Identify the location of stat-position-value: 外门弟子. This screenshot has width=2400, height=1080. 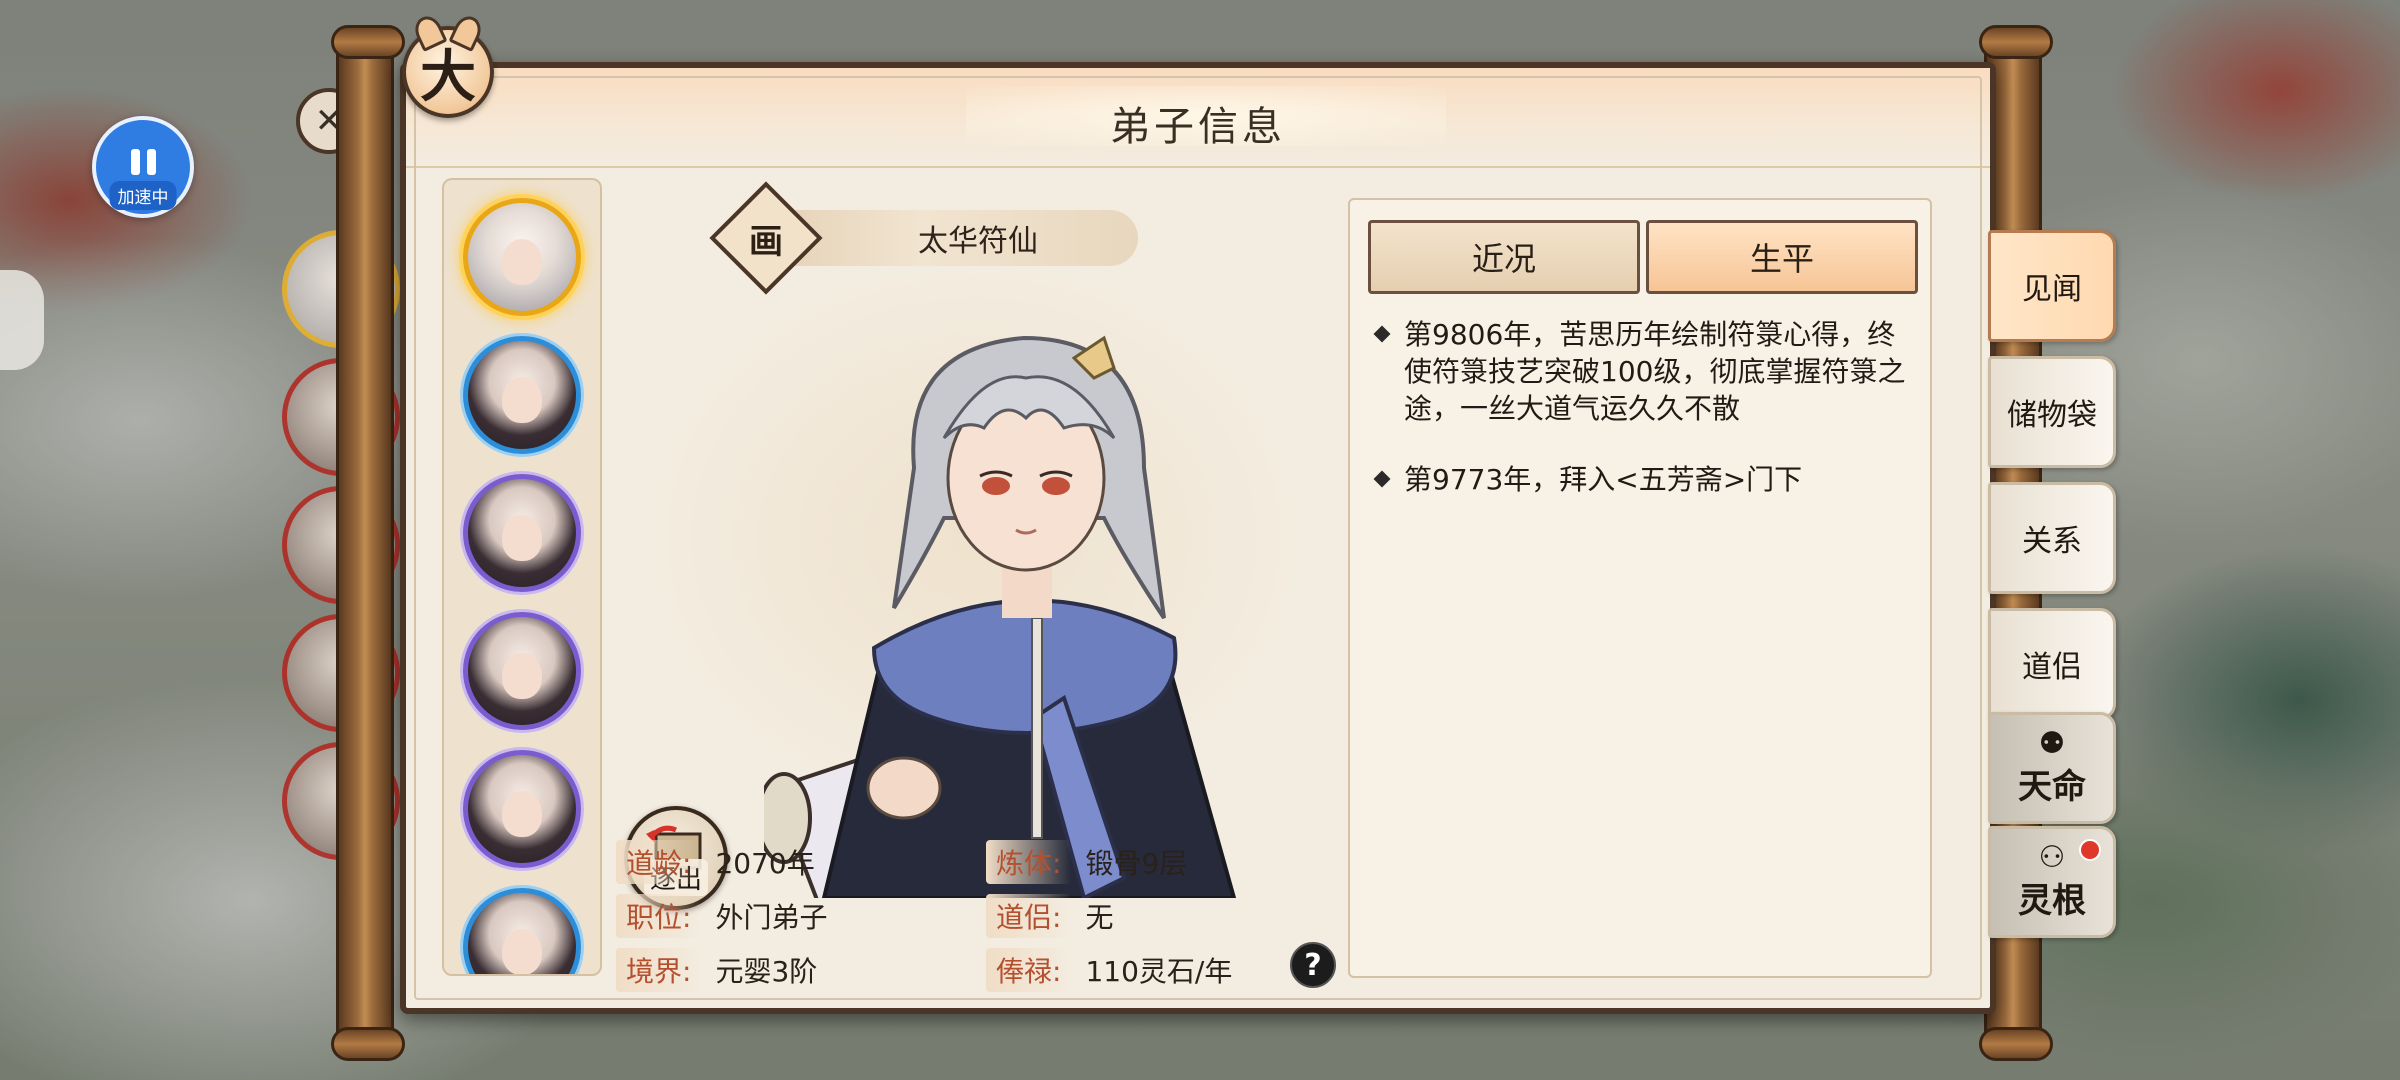
(771, 917).